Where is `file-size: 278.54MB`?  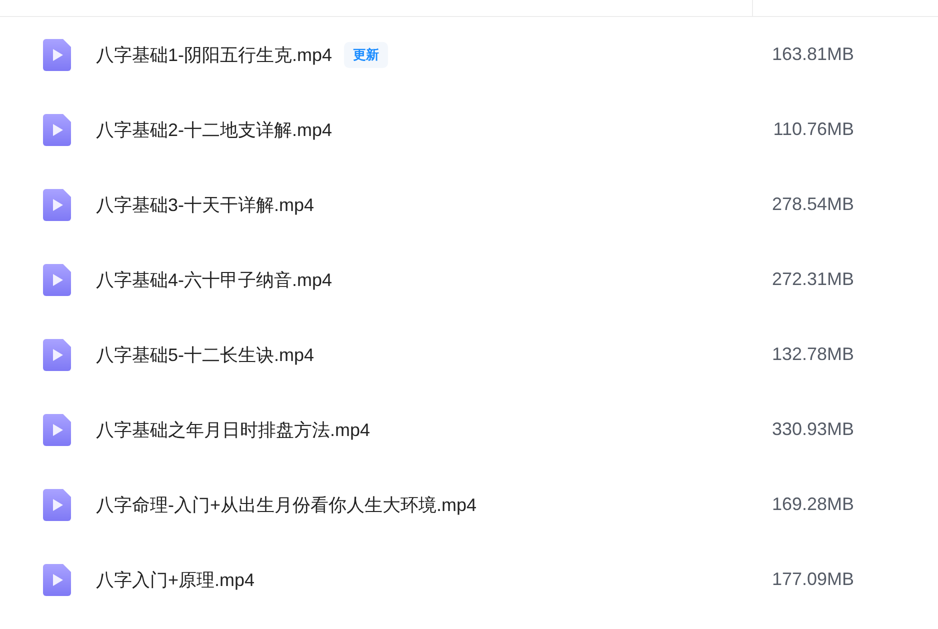
file-size: 278.54MB is located at coordinates (813, 204).